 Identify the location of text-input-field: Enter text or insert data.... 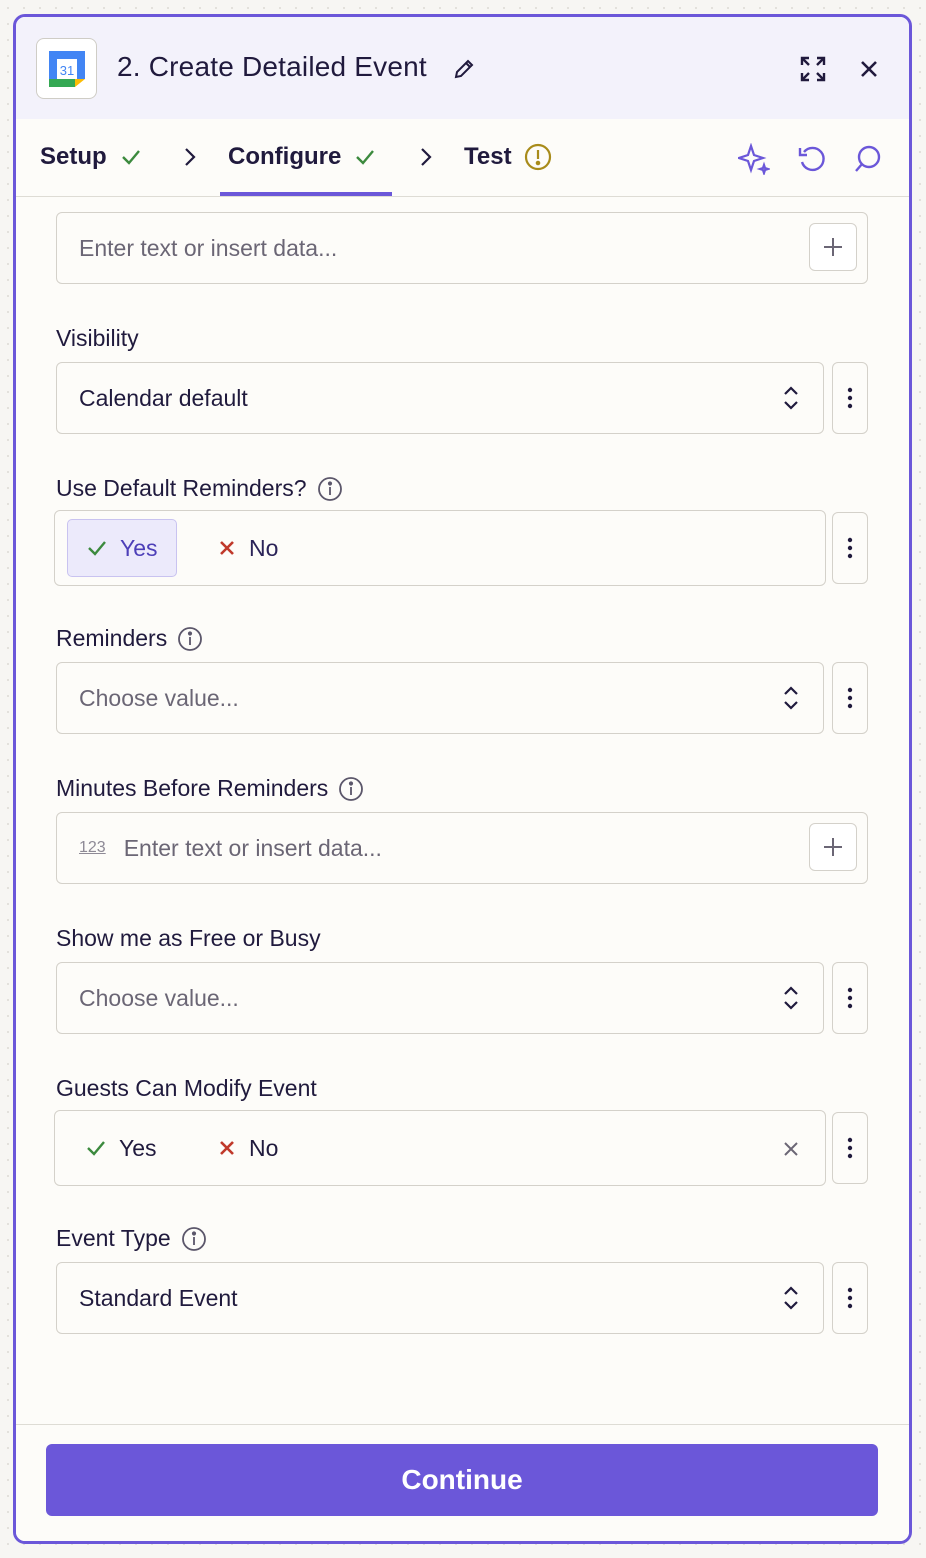
(462, 248).